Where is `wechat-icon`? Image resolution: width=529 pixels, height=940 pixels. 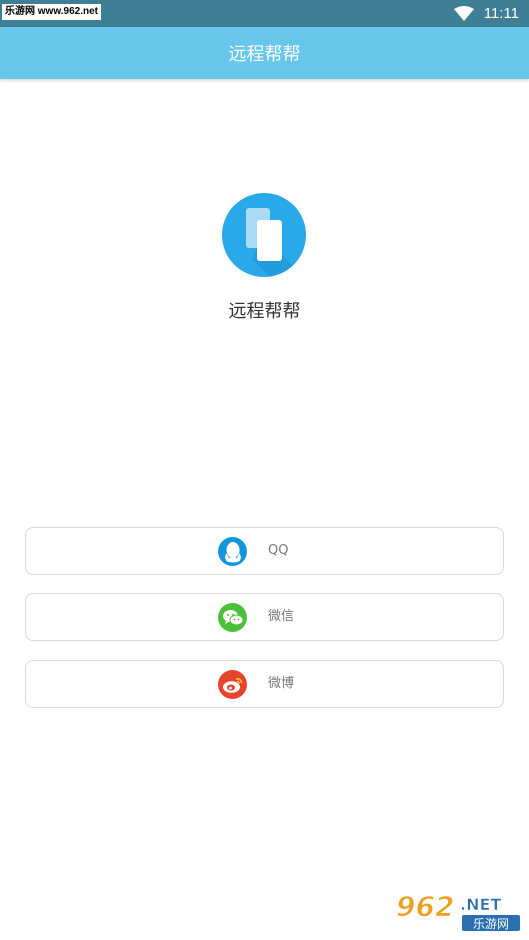 wechat-icon is located at coordinates (232, 617).